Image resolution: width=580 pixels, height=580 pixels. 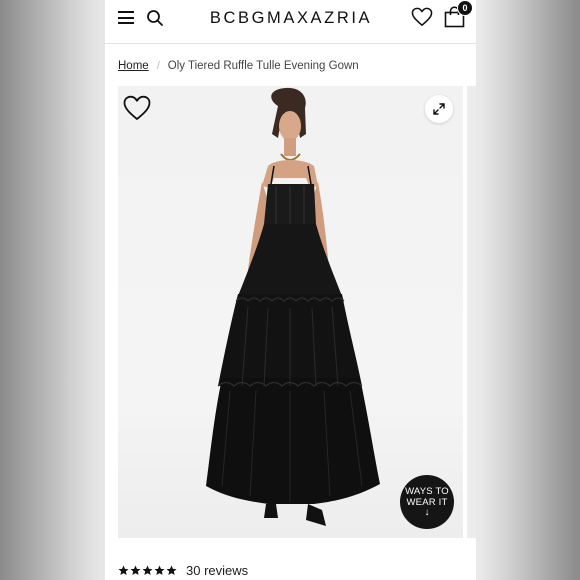 I want to click on brand-logo: BCBGMAXAZRIA, so click(x=291, y=18).